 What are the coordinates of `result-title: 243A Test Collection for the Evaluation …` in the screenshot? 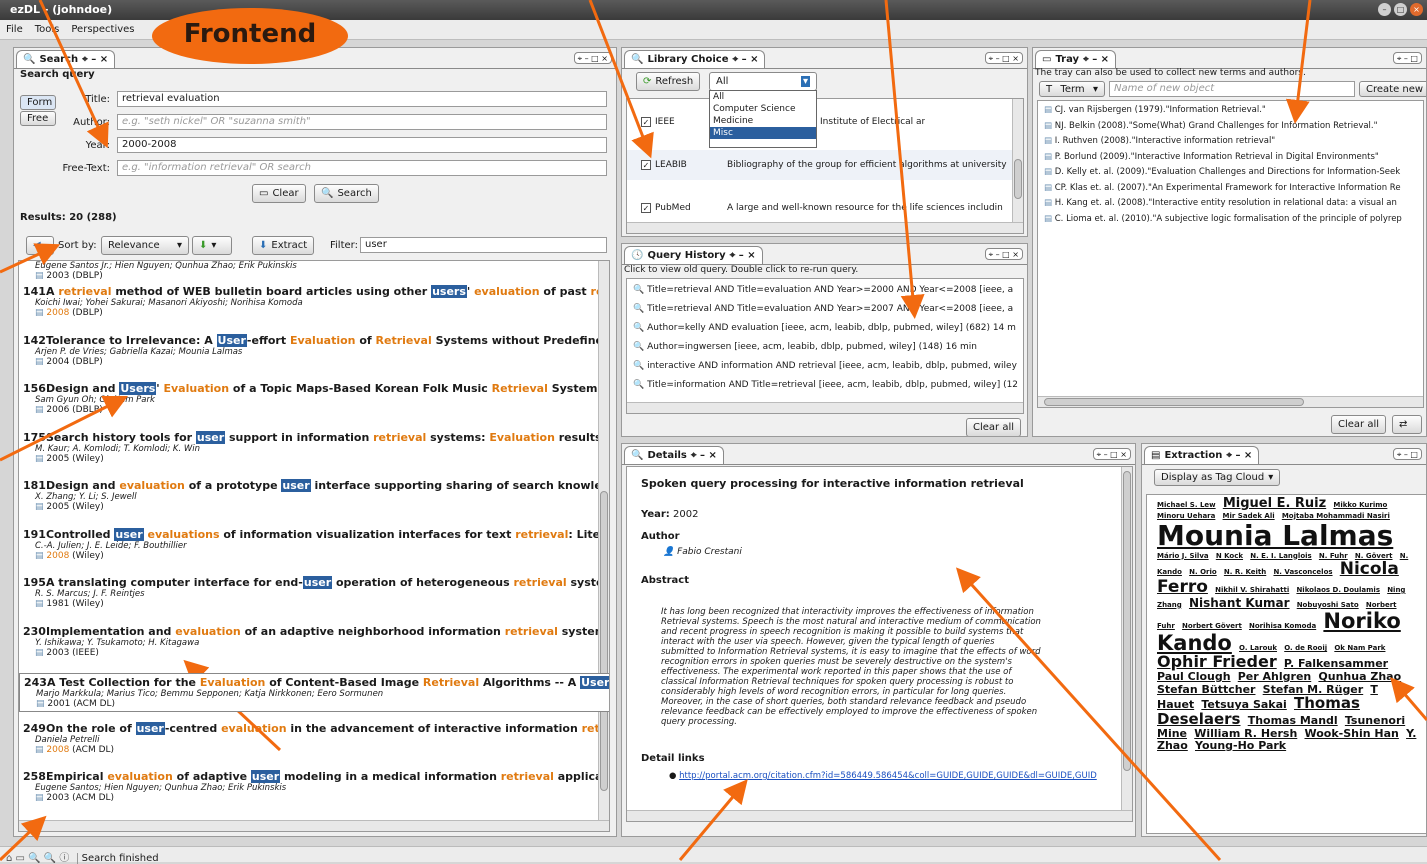 It's located at (316, 682).